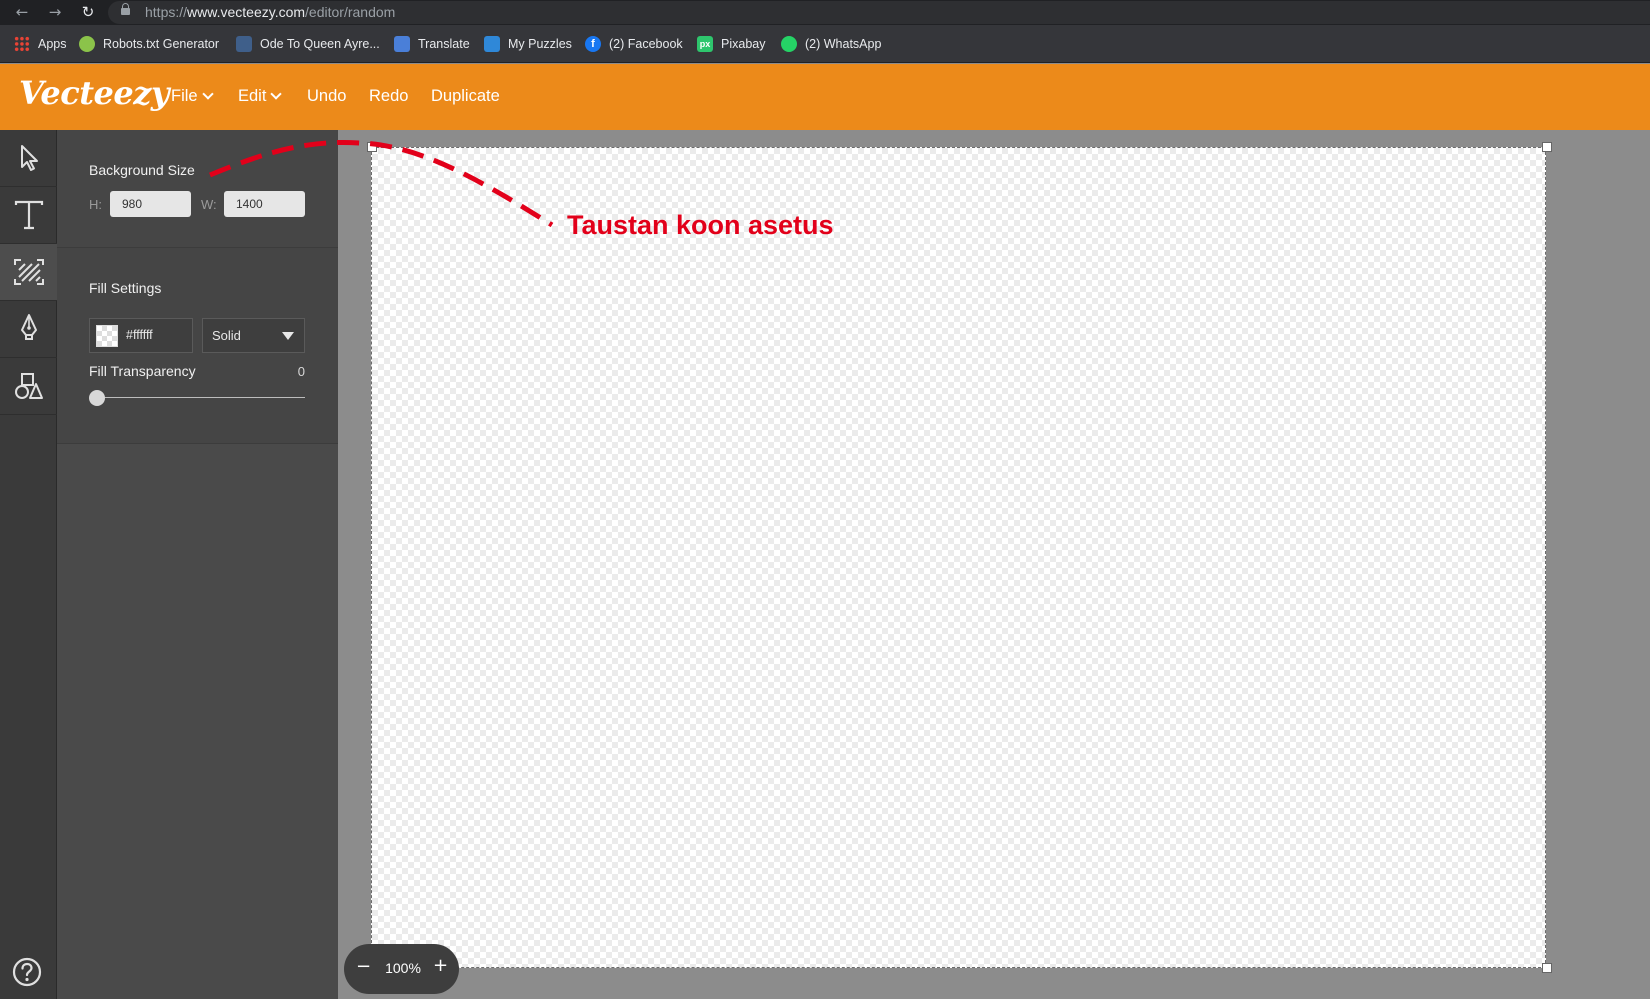 This screenshot has height=999, width=1650. Describe the element at coordinates (226, 335) in the screenshot. I see `fill-type-value: Solid` at that location.